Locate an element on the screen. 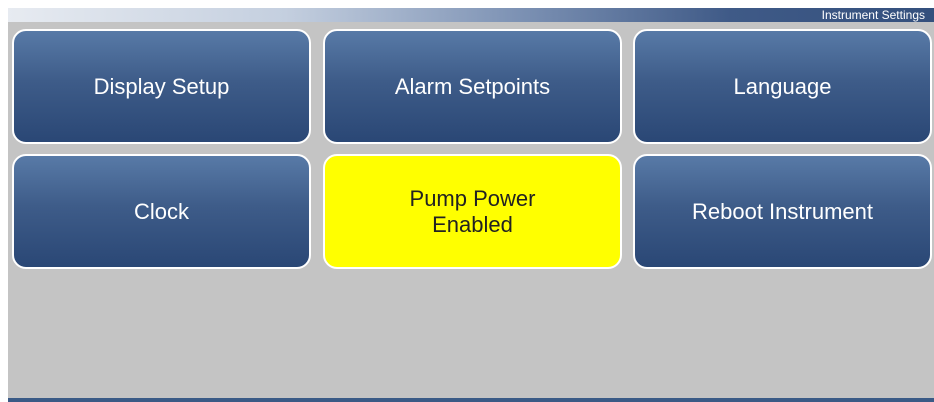 The image size is (934, 402). screen-title: Instrument Settings is located at coordinates (873, 15).